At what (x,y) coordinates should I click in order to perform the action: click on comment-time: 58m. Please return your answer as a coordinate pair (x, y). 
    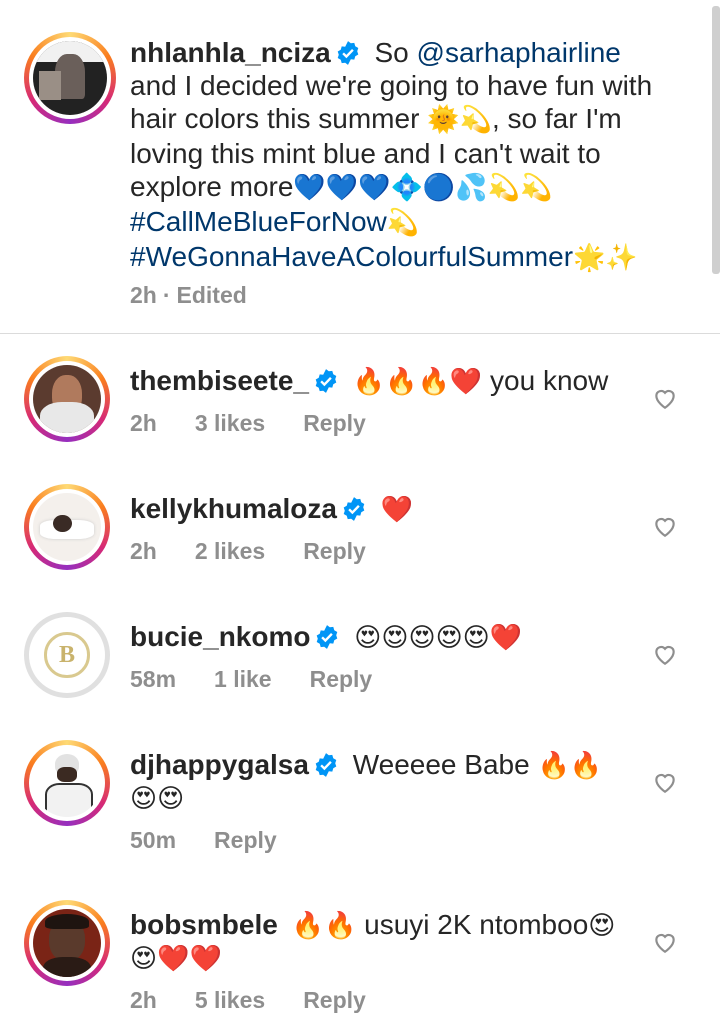
    Looking at the image, I should click on (153, 679).